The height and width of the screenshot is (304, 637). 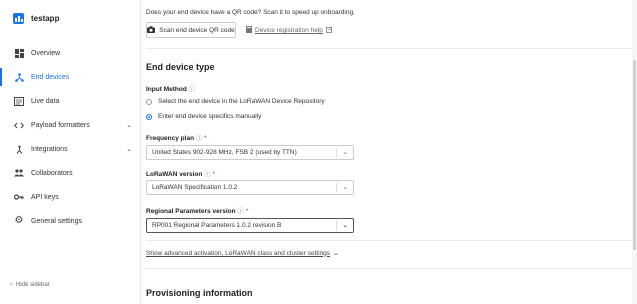 I want to click on sidebar-item-label: General settings, so click(x=56, y=221).